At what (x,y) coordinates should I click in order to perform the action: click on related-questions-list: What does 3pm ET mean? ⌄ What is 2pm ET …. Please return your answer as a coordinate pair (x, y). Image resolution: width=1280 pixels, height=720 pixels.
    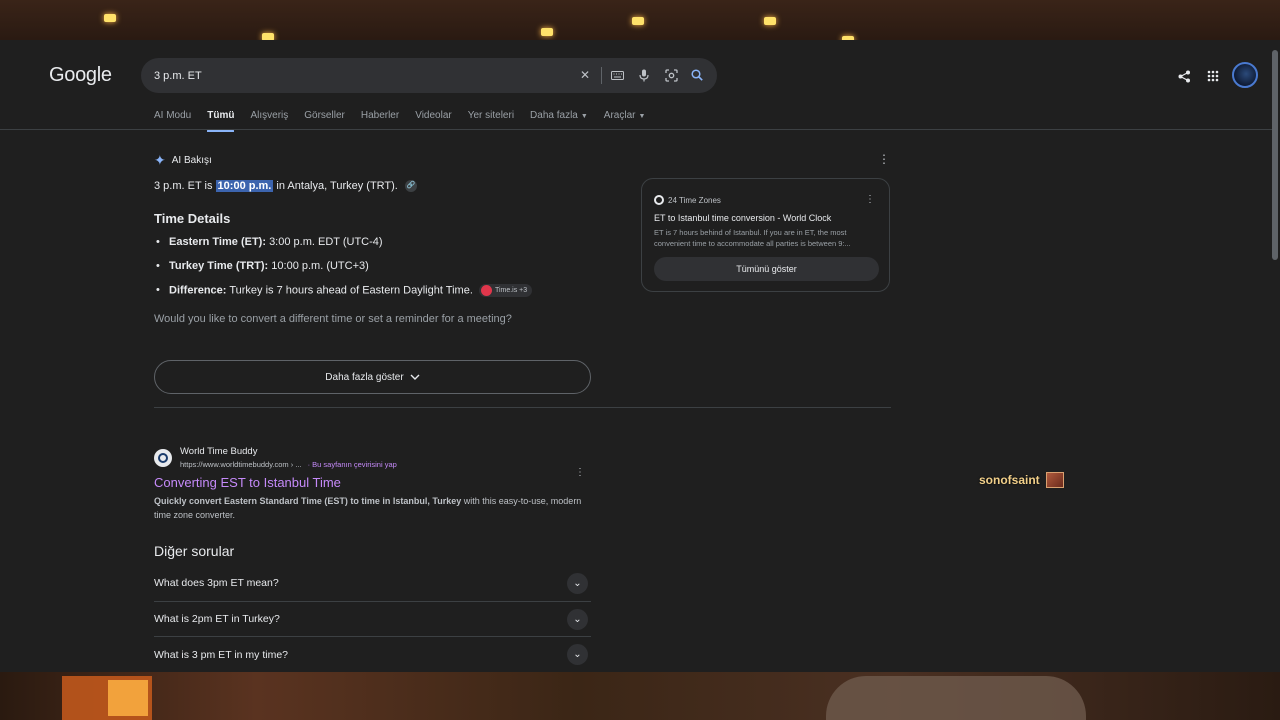
    Looking at the image, I should click on (372, 619).